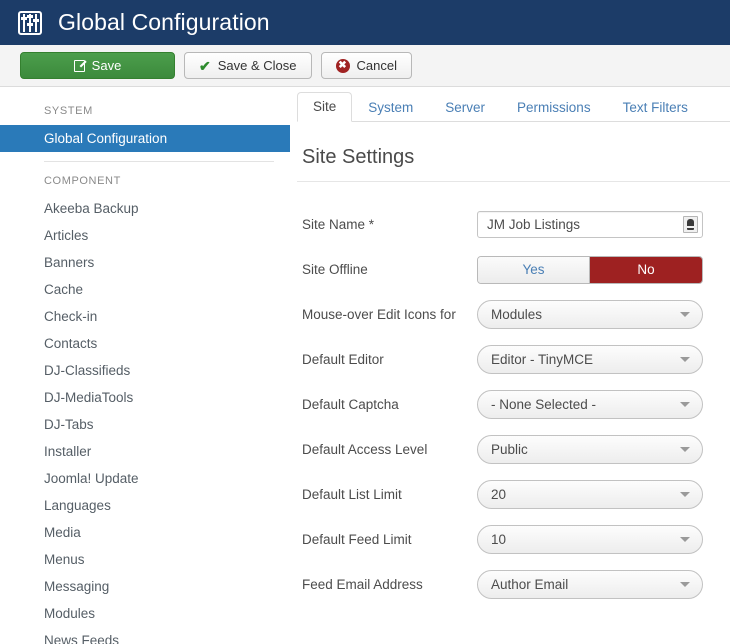 The height and width of the screenshot is (644, 730). I want to click on mouse-over-edit-icons-for-select: Modules, so click(590, 314).